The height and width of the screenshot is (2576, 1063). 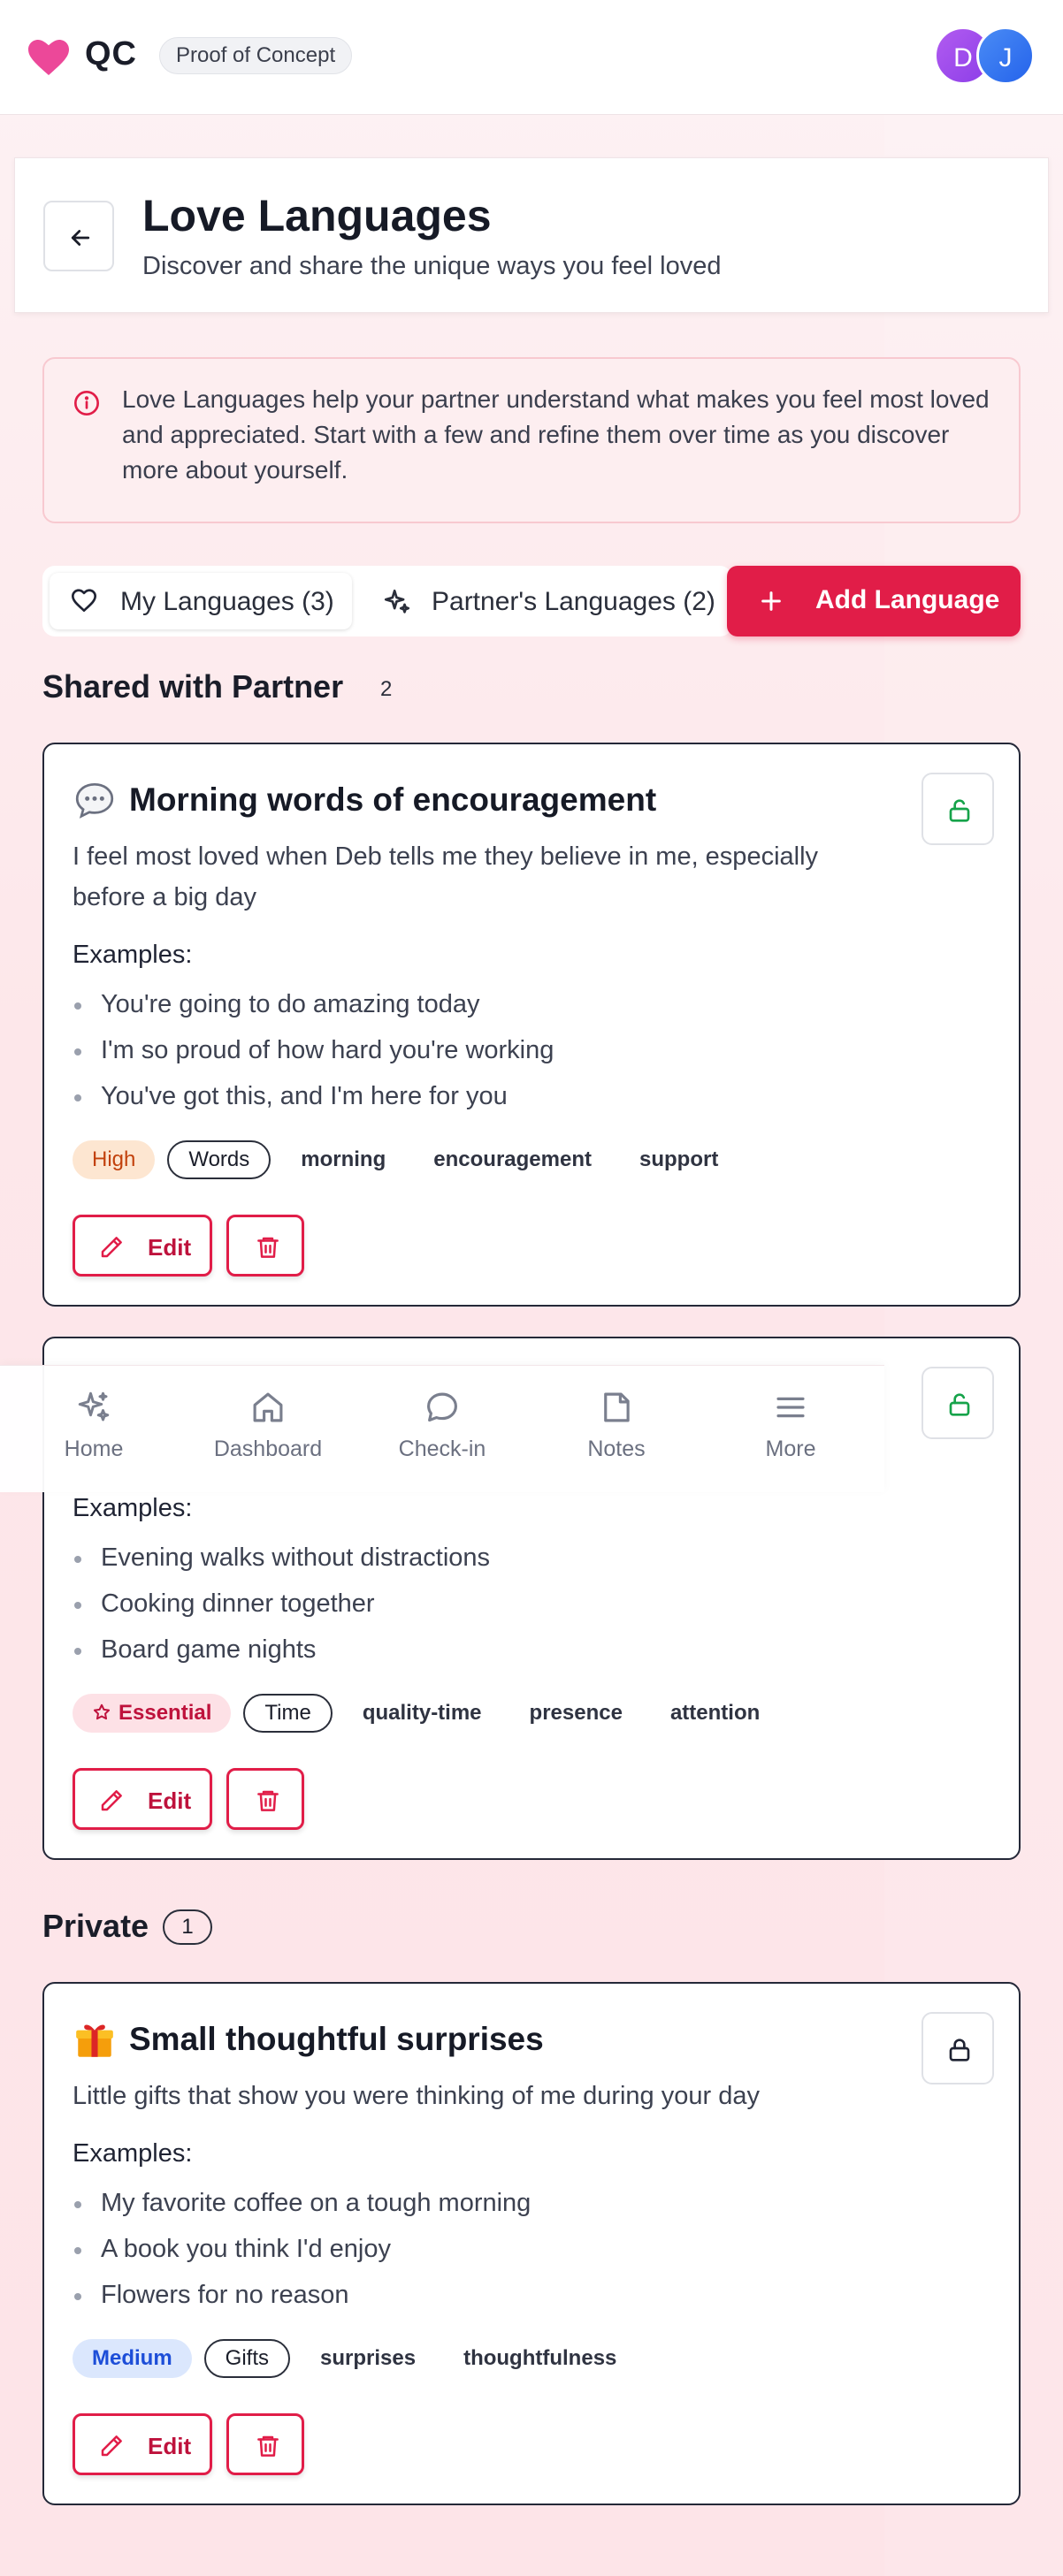 I want to click on tag-row: High Words morning encouragement support, so click(x=410, y=1159).